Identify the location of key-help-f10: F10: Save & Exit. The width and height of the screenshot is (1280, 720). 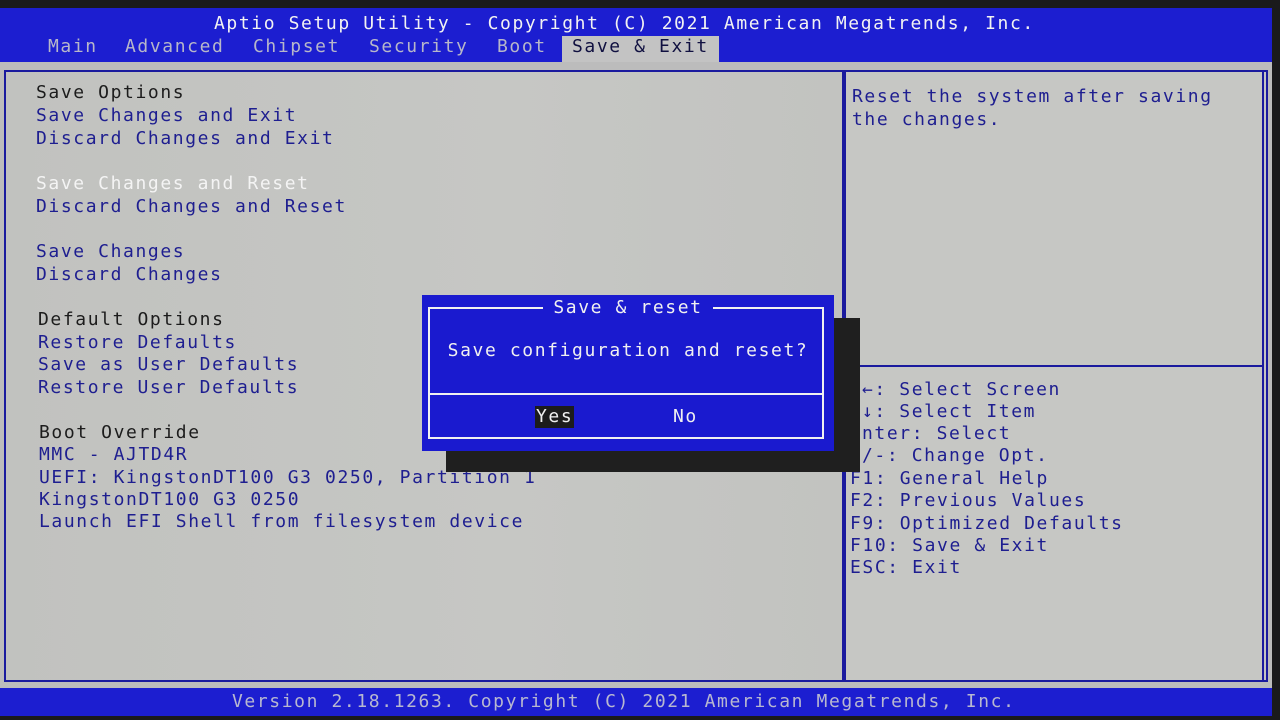
(949, 545).